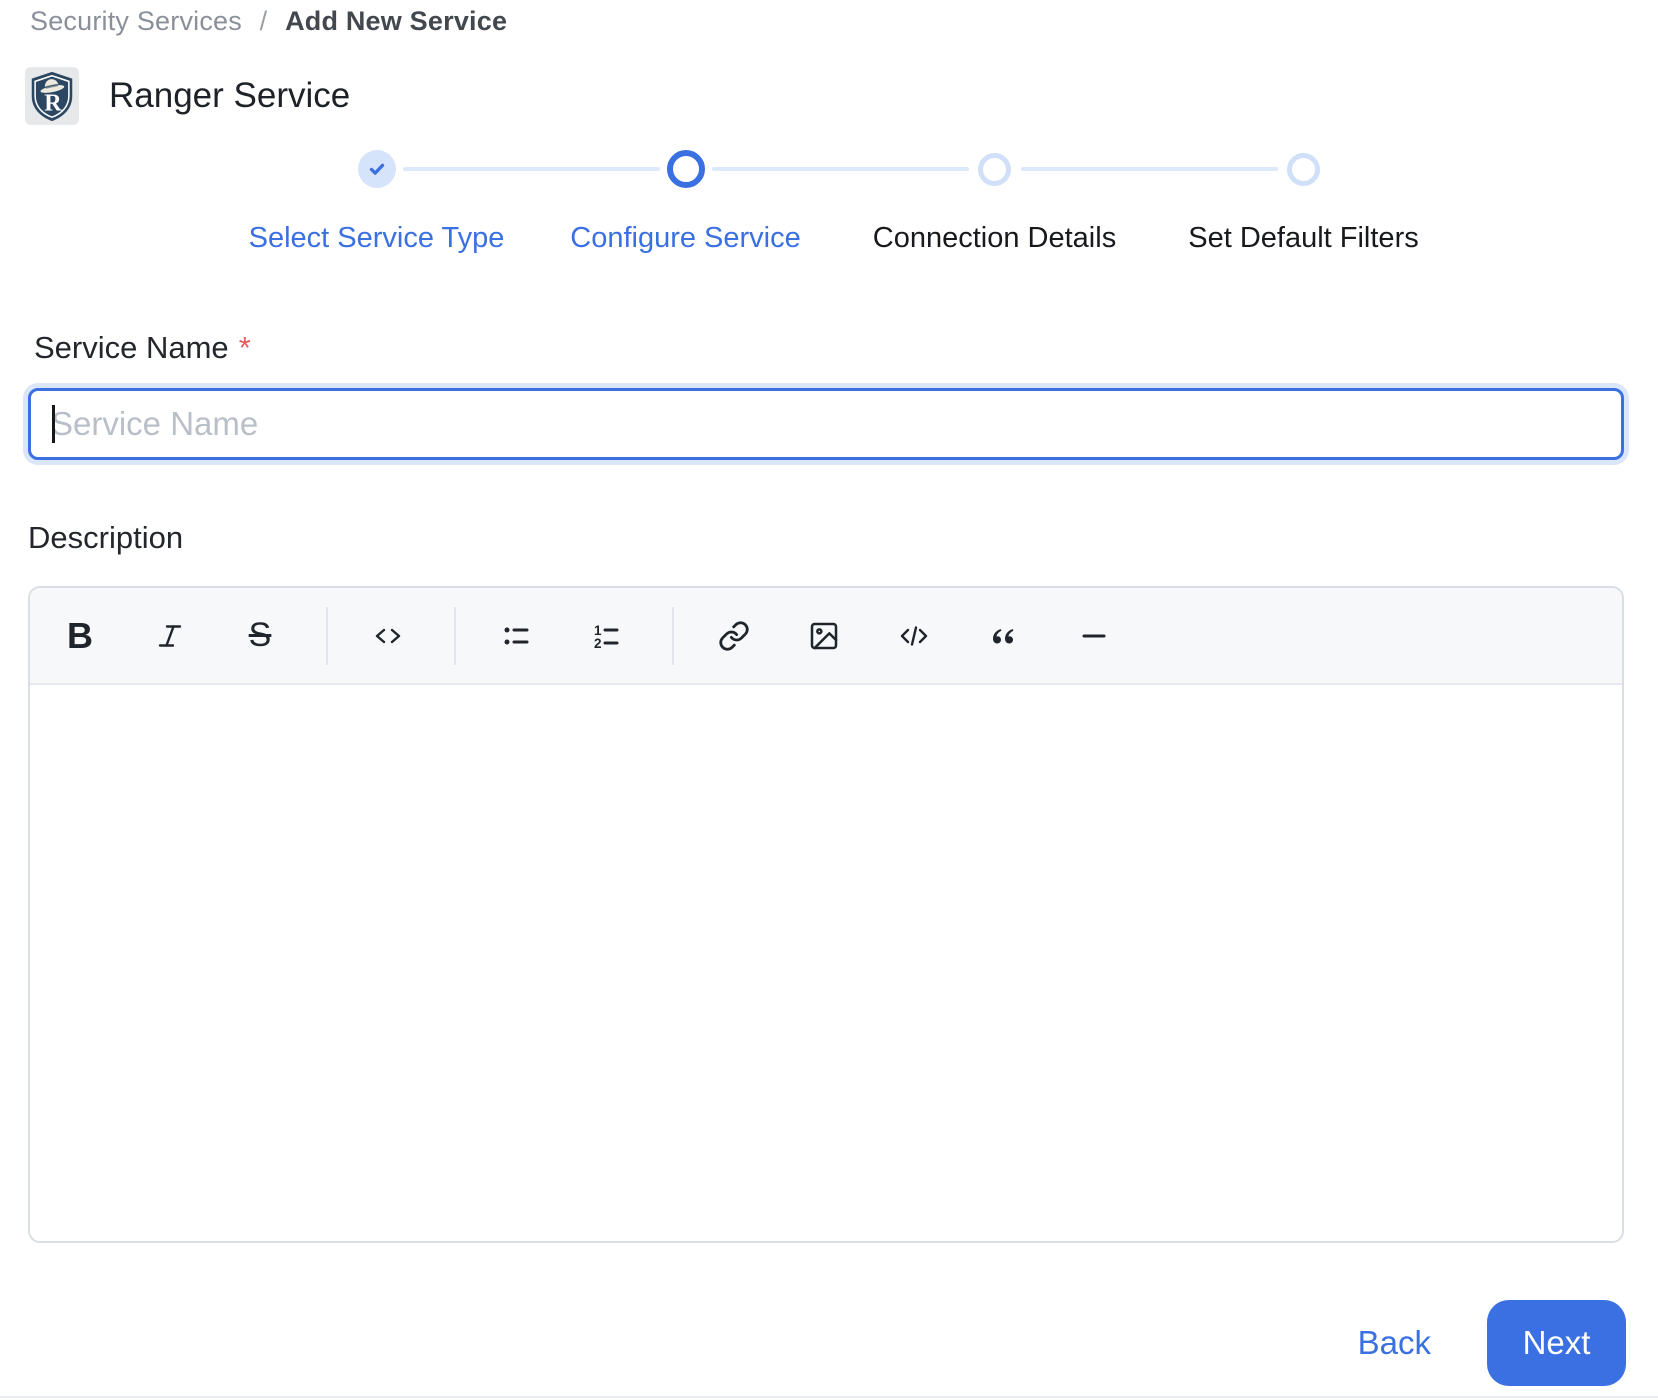 The image size is (1658, 1400). What do you see at coordinates (136, 21) in the screenshot?
I see `breadcrumb-parent-link: Security Services` at bounding box center [136, 21].